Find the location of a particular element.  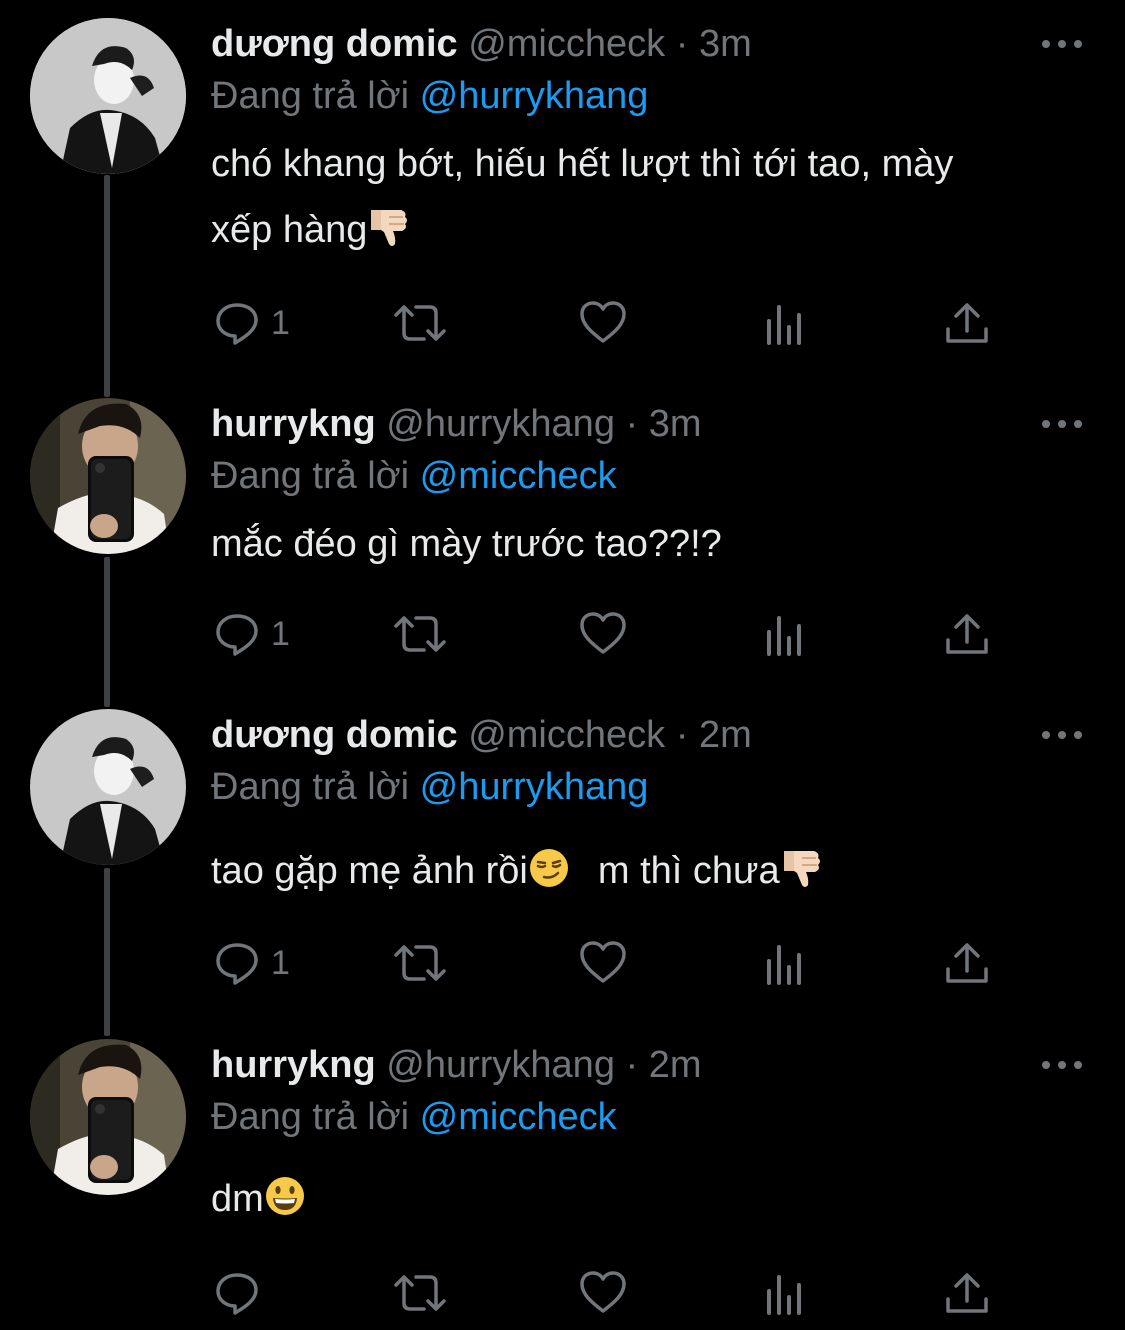

tweet-header: dương domic @miccheck · 3m is located at coordinates (481, 44).